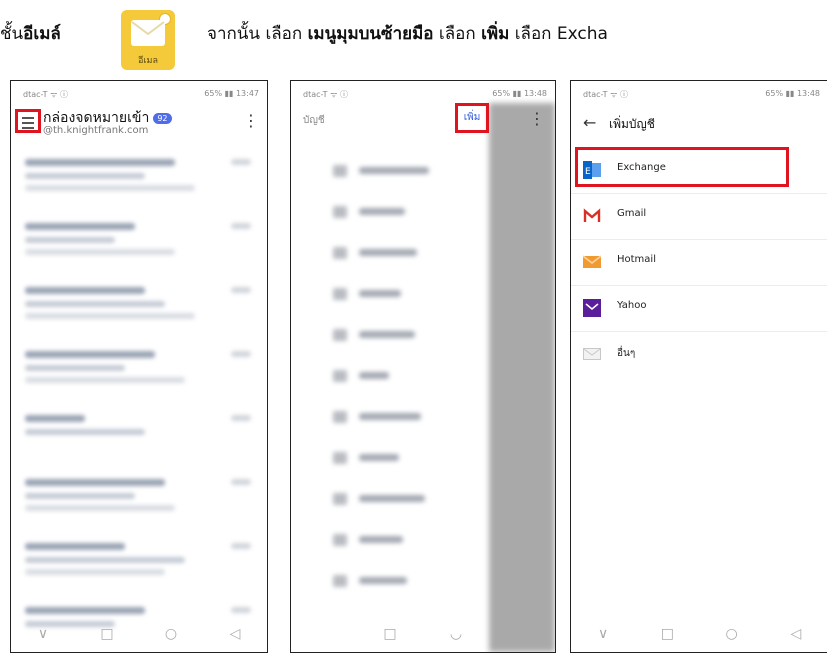  What do you see at coordinates (423, 123) in the screenshot?
I see `drawer-header: บัญชี เพิ่ม ⋮` at bounding box center [423, 123].